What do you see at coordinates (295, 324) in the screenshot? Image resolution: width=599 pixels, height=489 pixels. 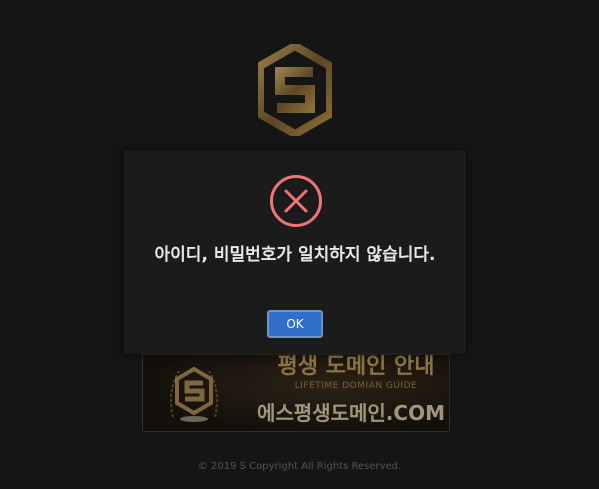 I see `ok-button: OK` at bounding box center [295, 324].